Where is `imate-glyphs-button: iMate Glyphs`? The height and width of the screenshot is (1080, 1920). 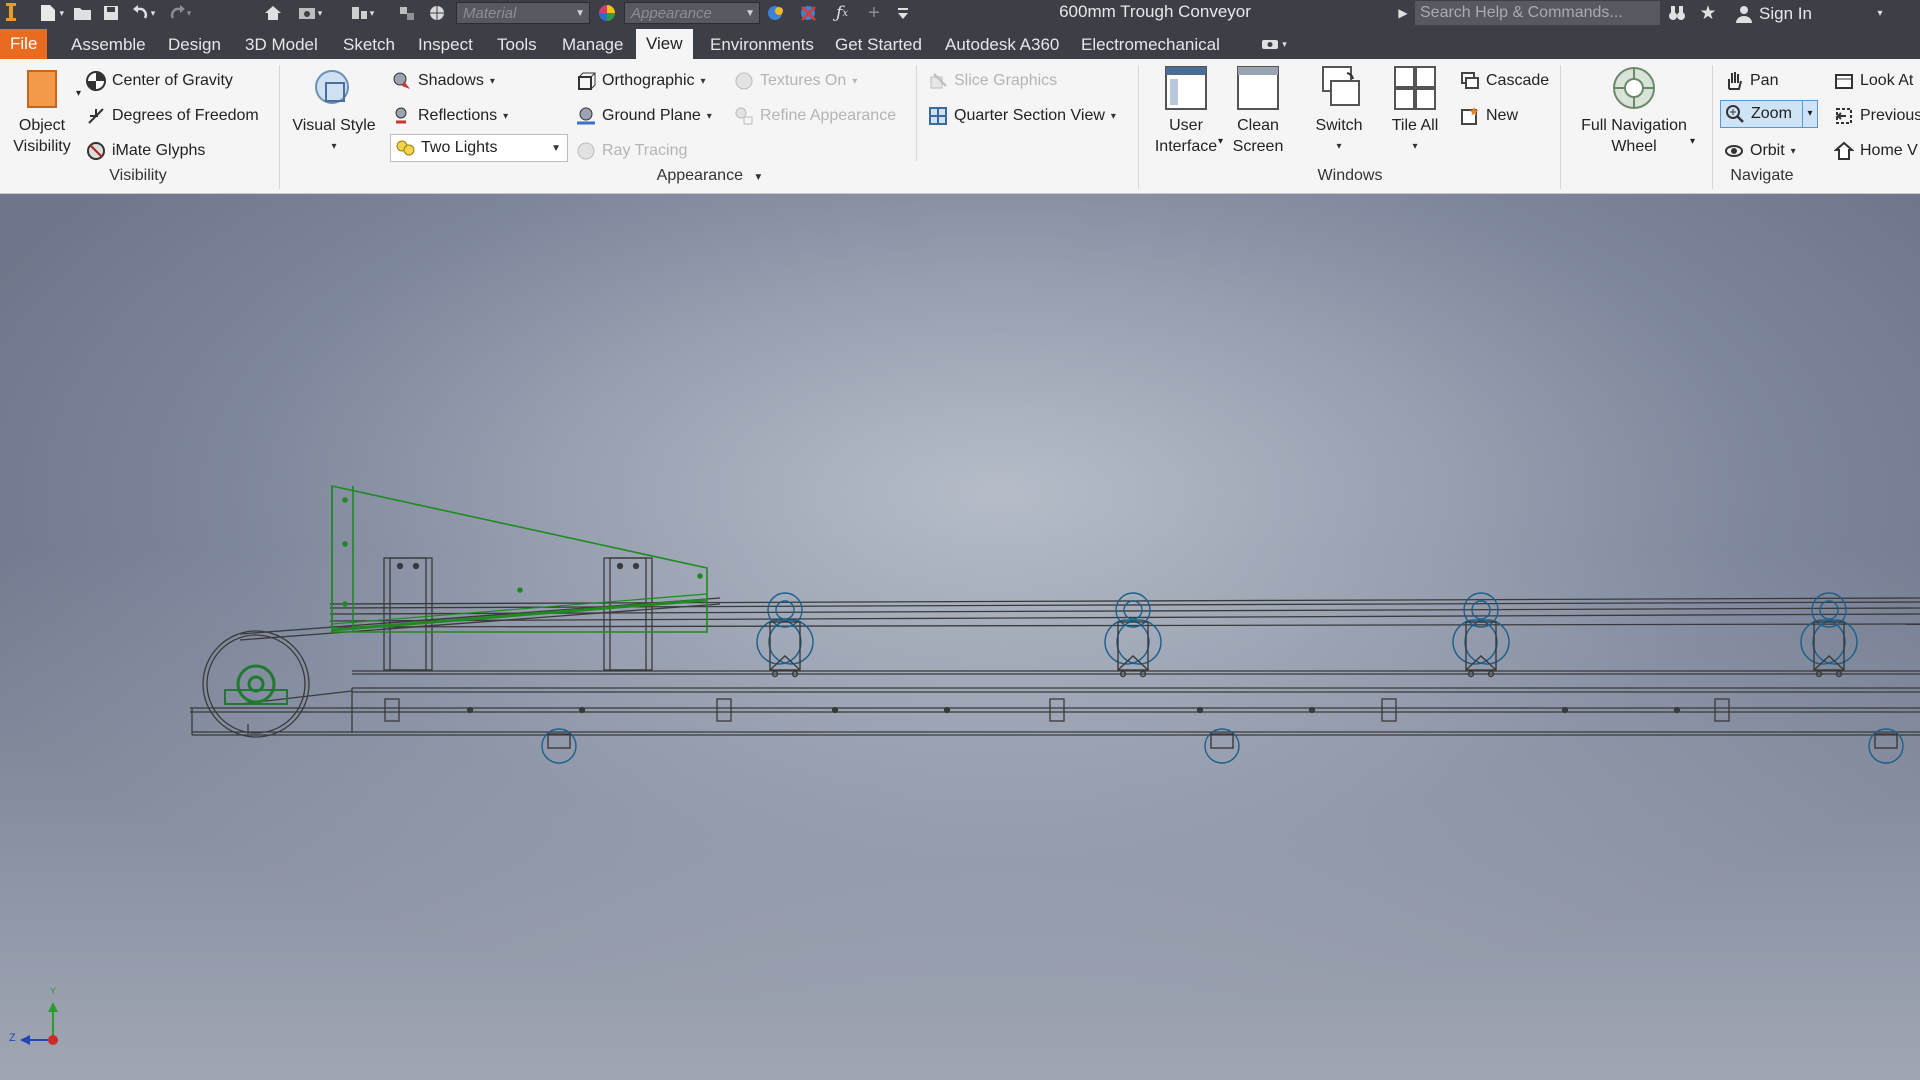 imate-glyphs-button: iMate Glyphs is located at coordinates (145, 151).